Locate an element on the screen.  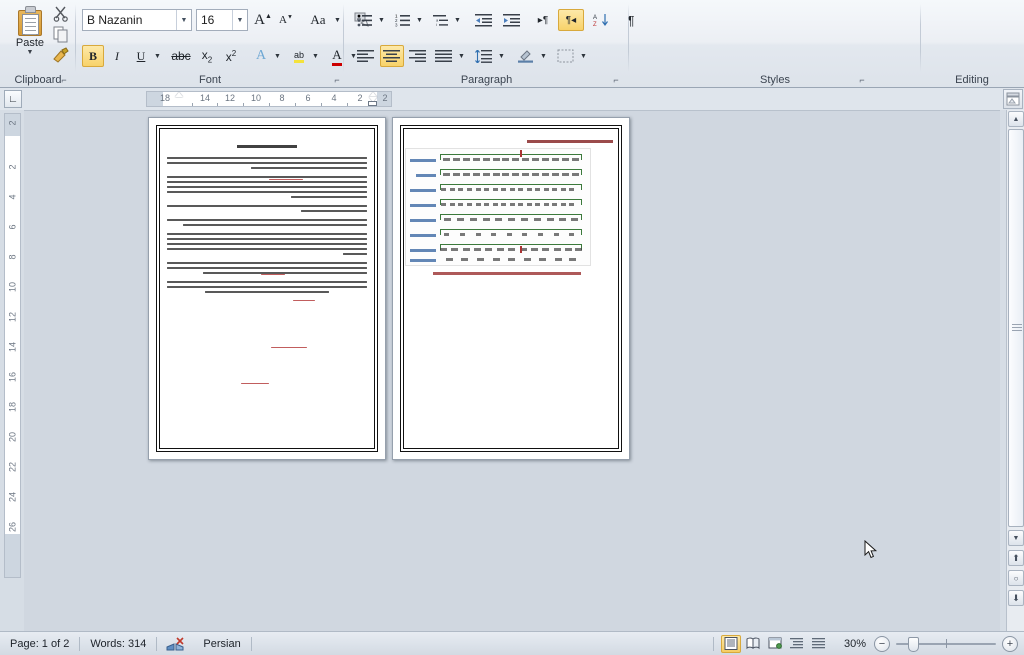
font-size-value: 16 is located at coordinates (208, 20).